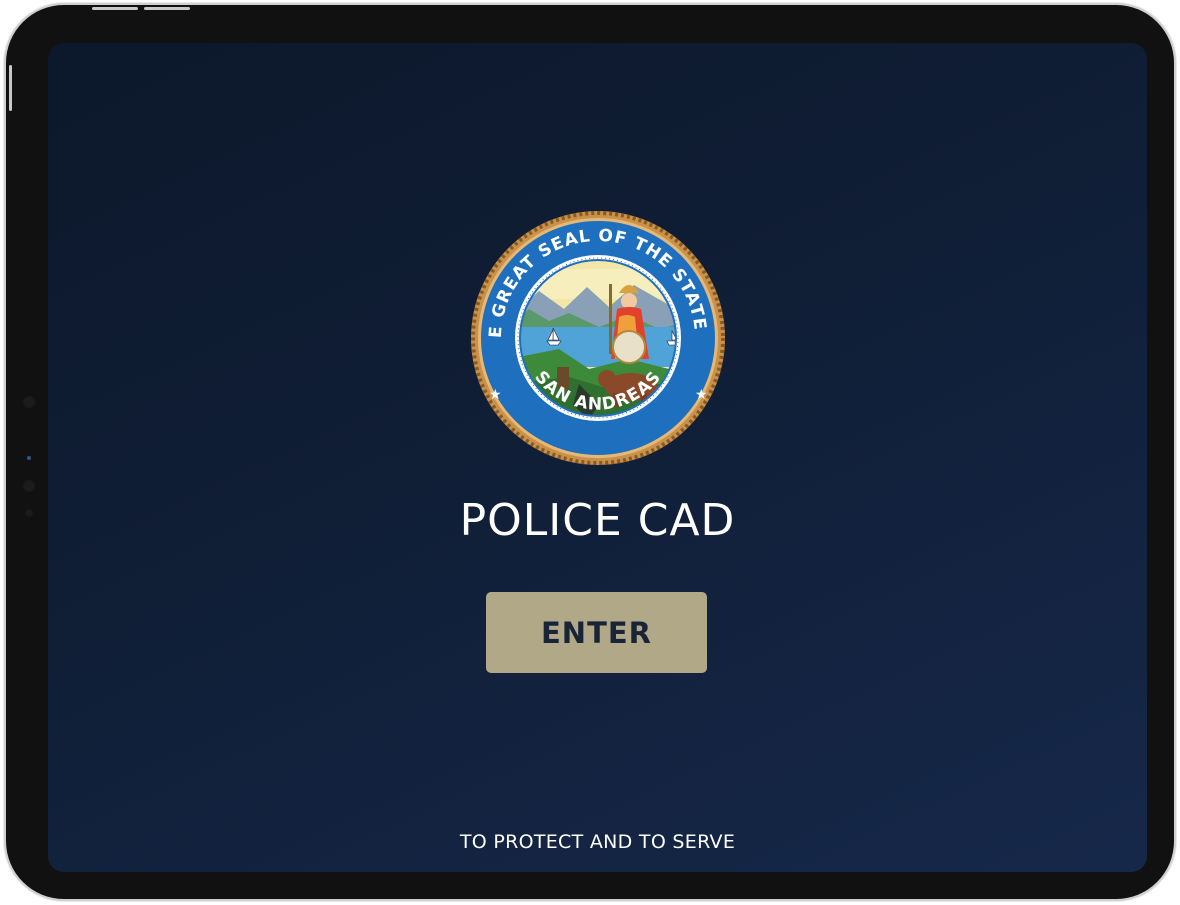  Describe the element at coordinates (597, 842) in the screenshot. I see `motto-text: TO PROTECT AND TO SERVE` at that location.